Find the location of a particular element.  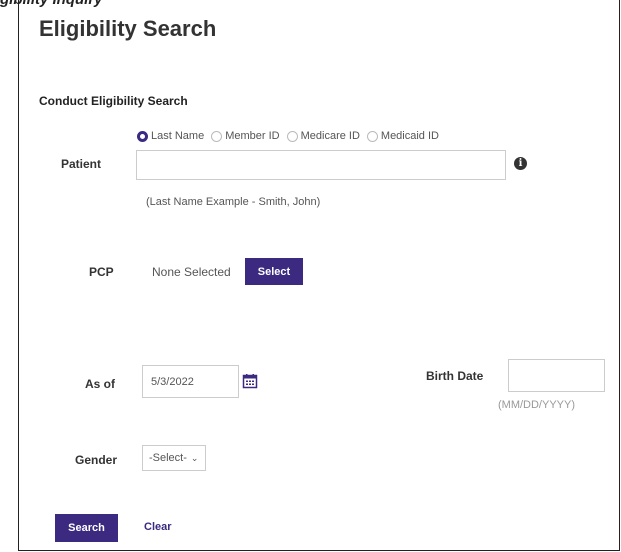

pcp-value: None Selected is located at coordinates (191, 272).